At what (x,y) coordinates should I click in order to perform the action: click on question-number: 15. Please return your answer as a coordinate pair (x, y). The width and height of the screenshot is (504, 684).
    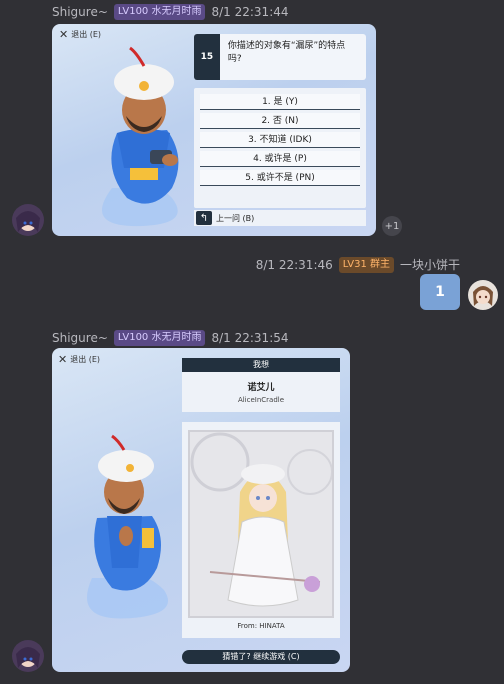
    Looking at the image, I should click on (207, 57).